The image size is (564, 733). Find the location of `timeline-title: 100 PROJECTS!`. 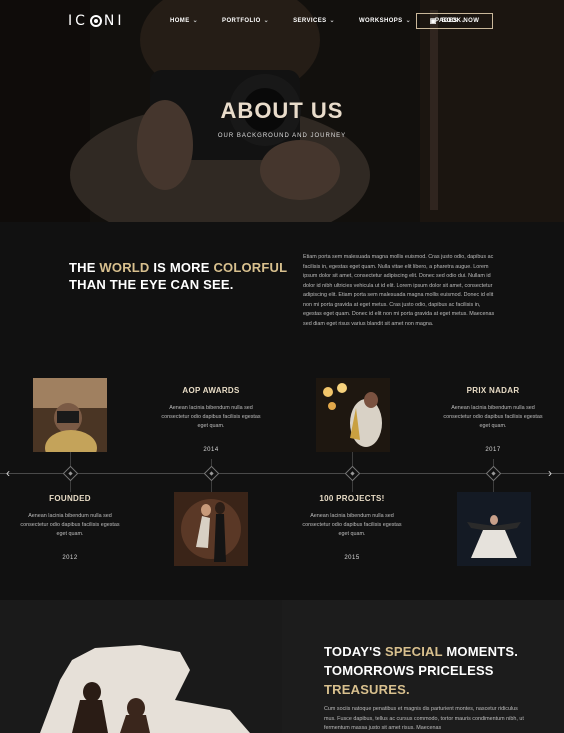

timeline-title: 100 PROJECTS! is located at coordinates (352, 498).